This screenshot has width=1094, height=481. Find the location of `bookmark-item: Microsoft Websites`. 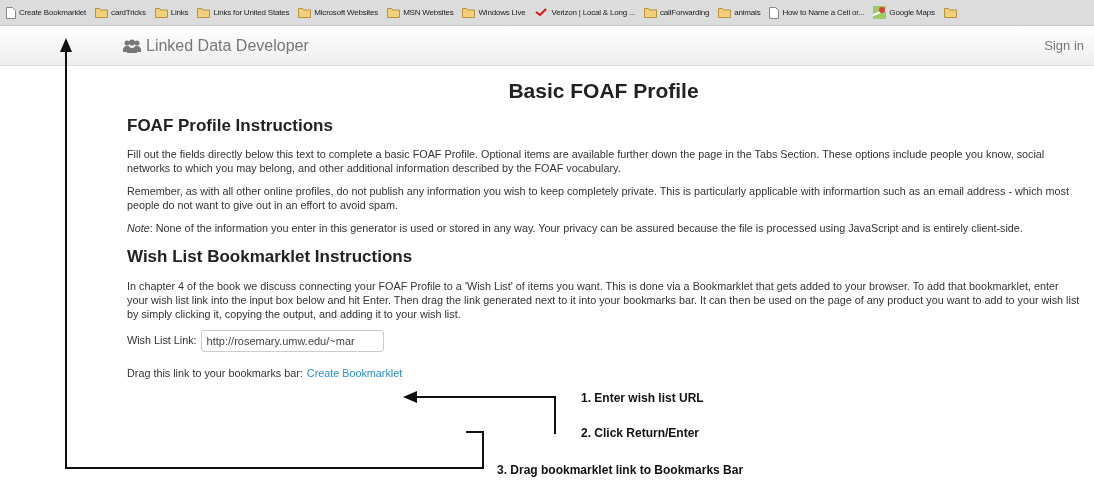

bookmark-item: Microsoft Websites is located at coordinates (338, 12).